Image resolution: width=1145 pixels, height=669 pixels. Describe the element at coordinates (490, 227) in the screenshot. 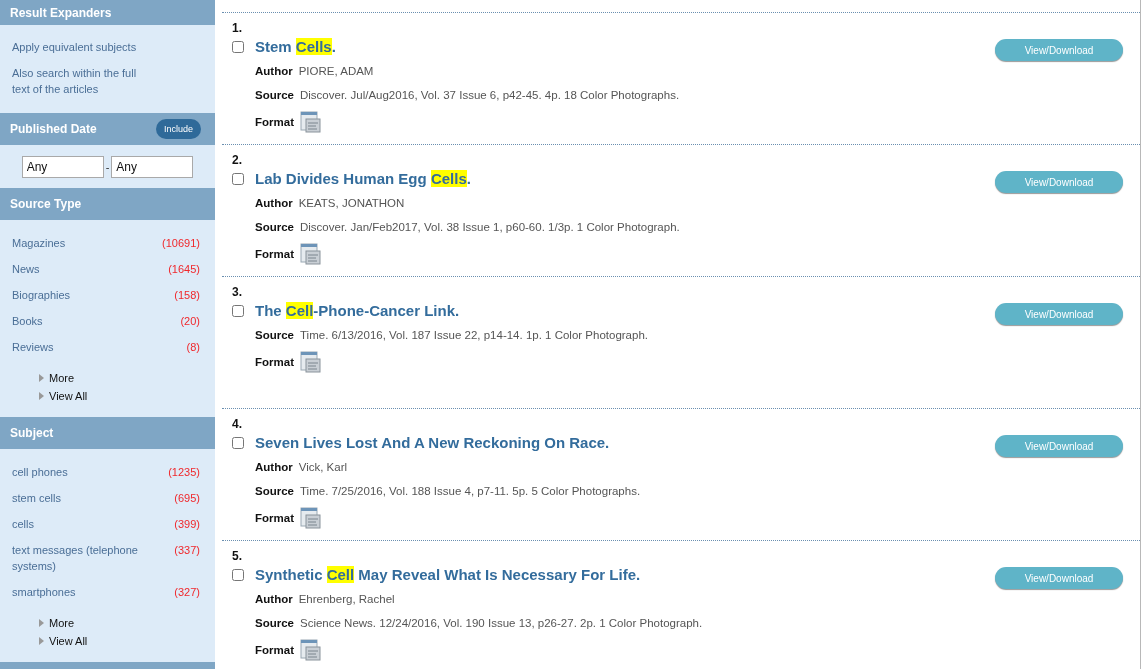

I see `field-value: Discover. Jan/Feb2017, Vol. 38 Issue 1, p60-60. 1/3p. 1 Color Photograph.` at that location.